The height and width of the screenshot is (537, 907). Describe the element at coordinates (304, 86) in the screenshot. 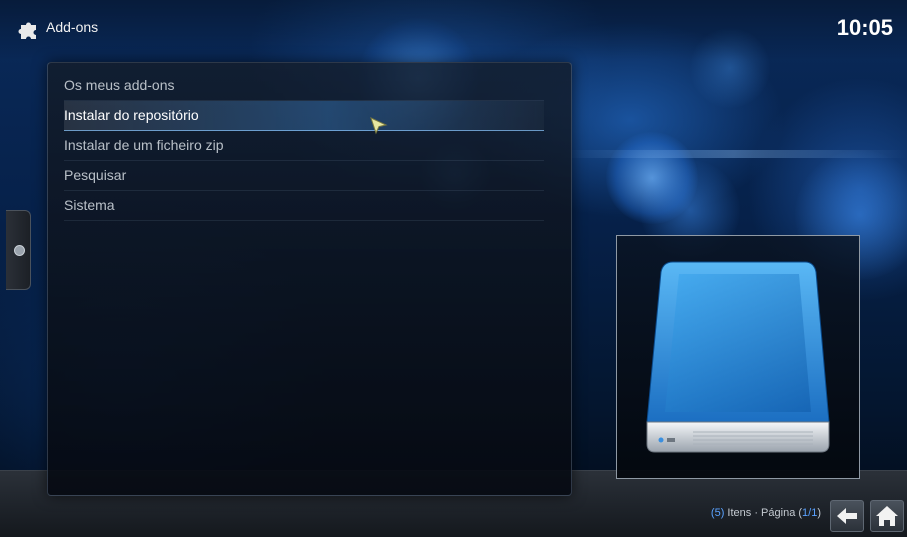

I see `menu-item-my-addons: Os meus add-ons` at that location.